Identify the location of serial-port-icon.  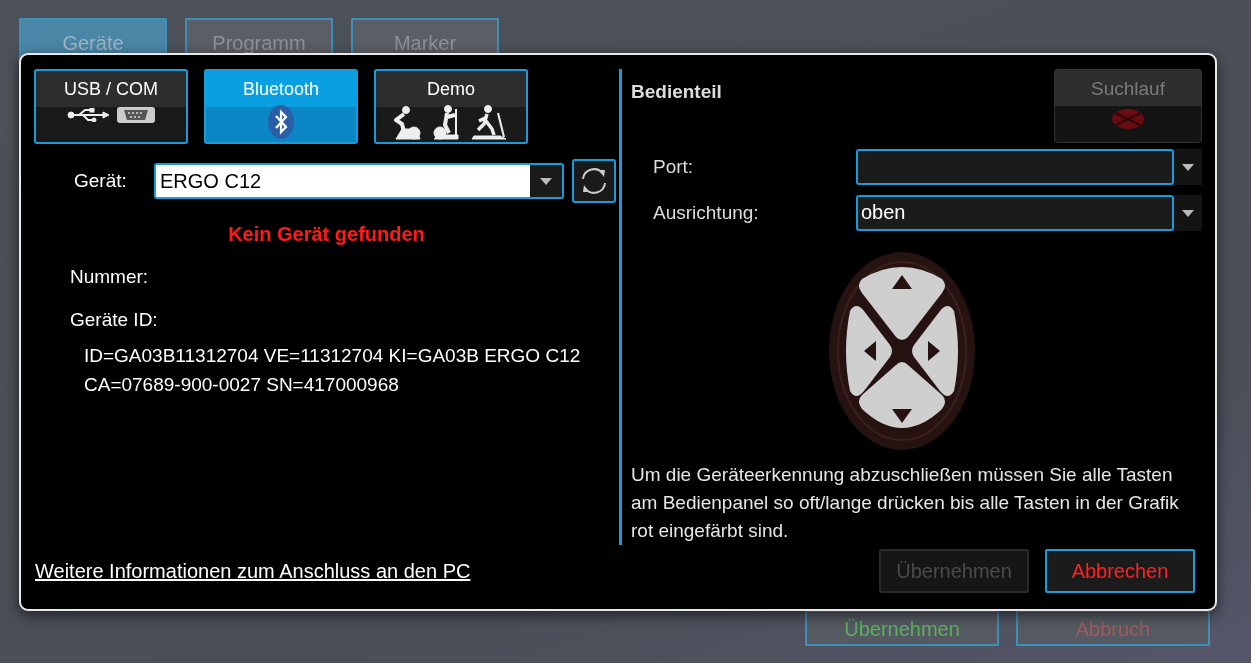
(136, 115).